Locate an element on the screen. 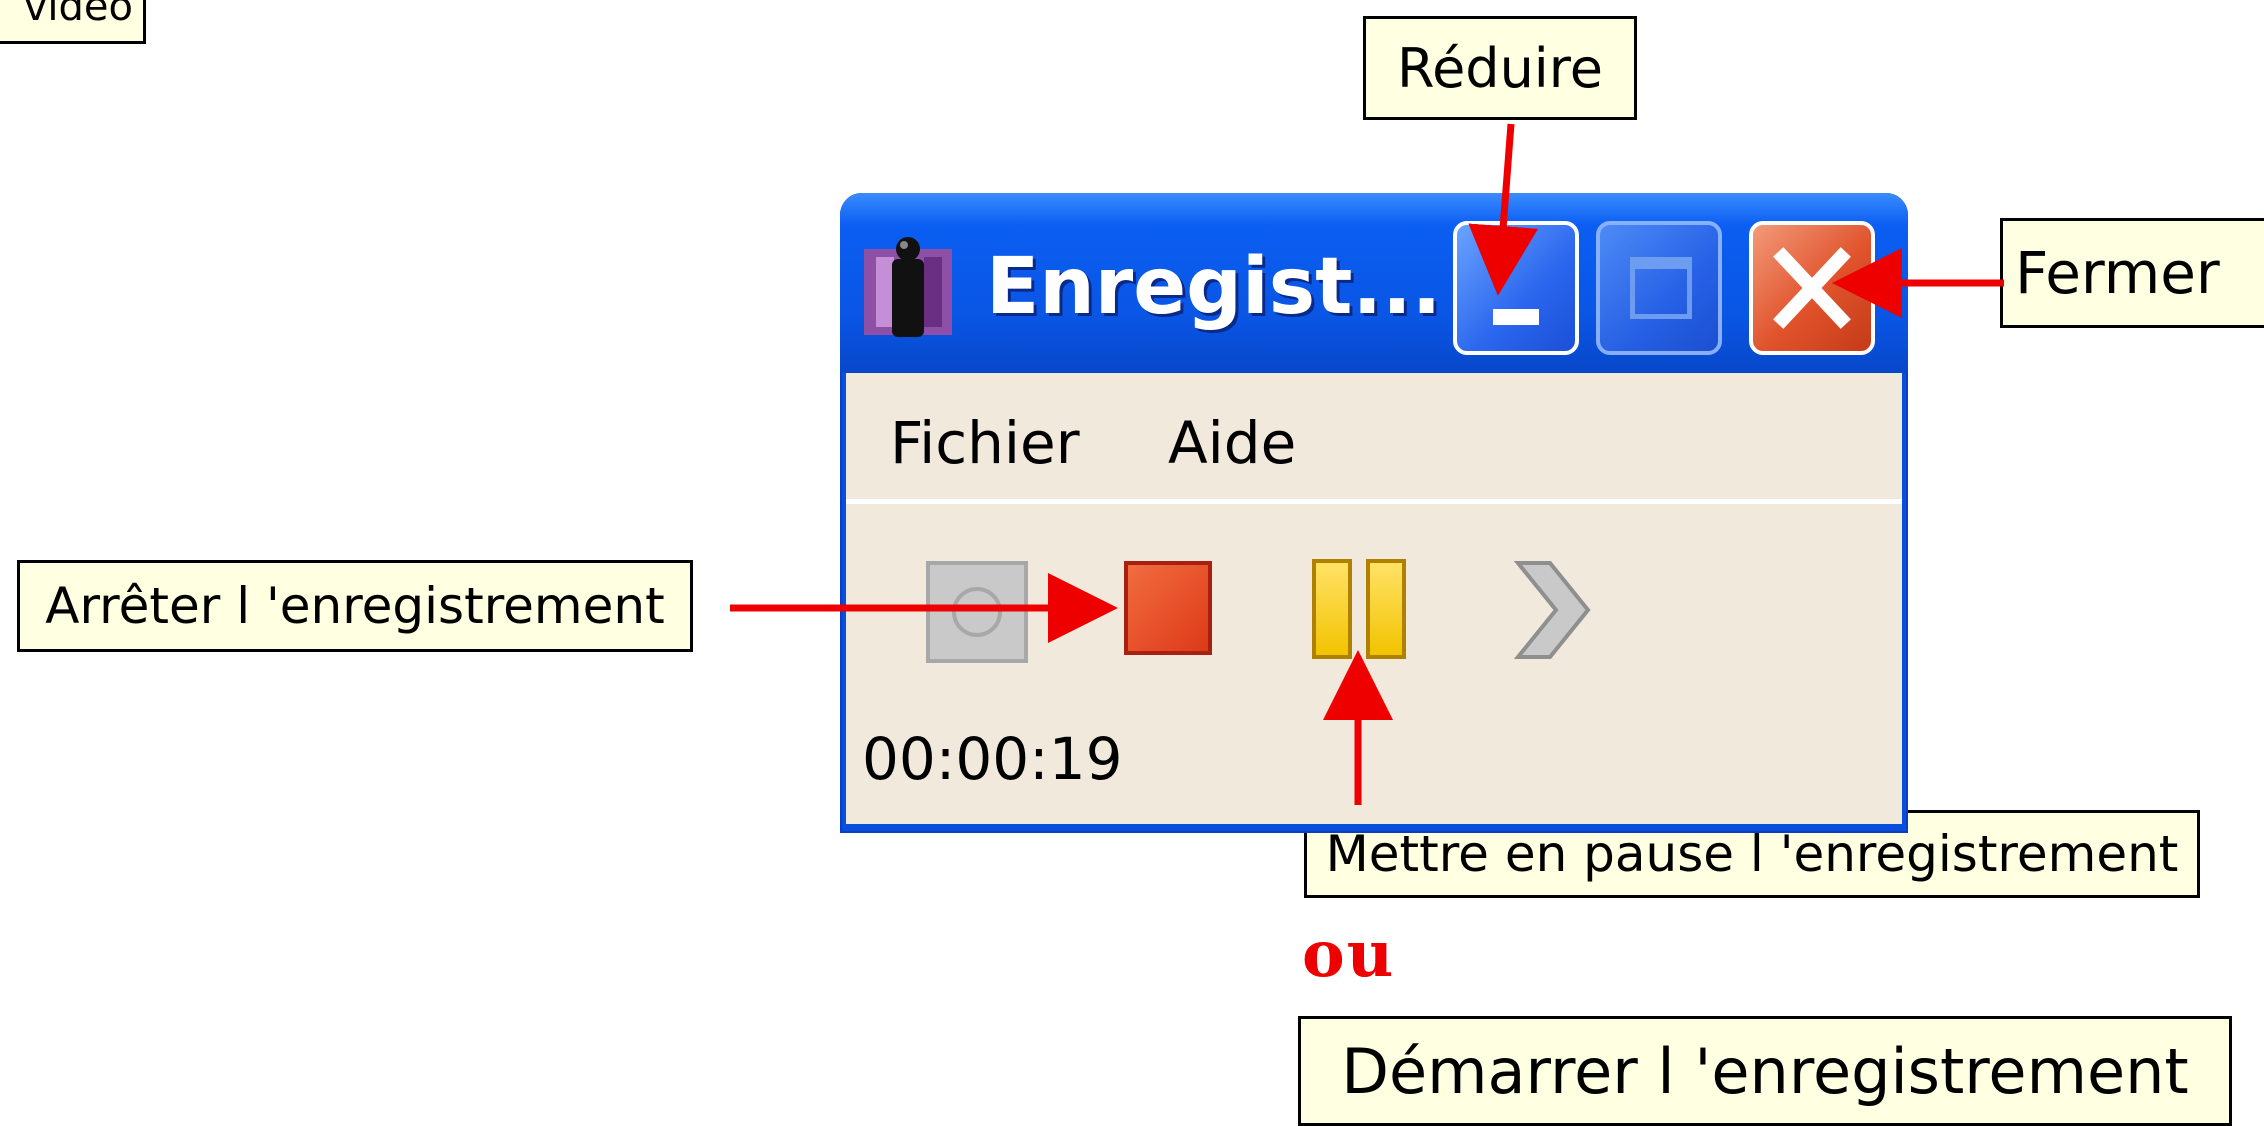  minimize-icon is located at coordinates (1516, 317).